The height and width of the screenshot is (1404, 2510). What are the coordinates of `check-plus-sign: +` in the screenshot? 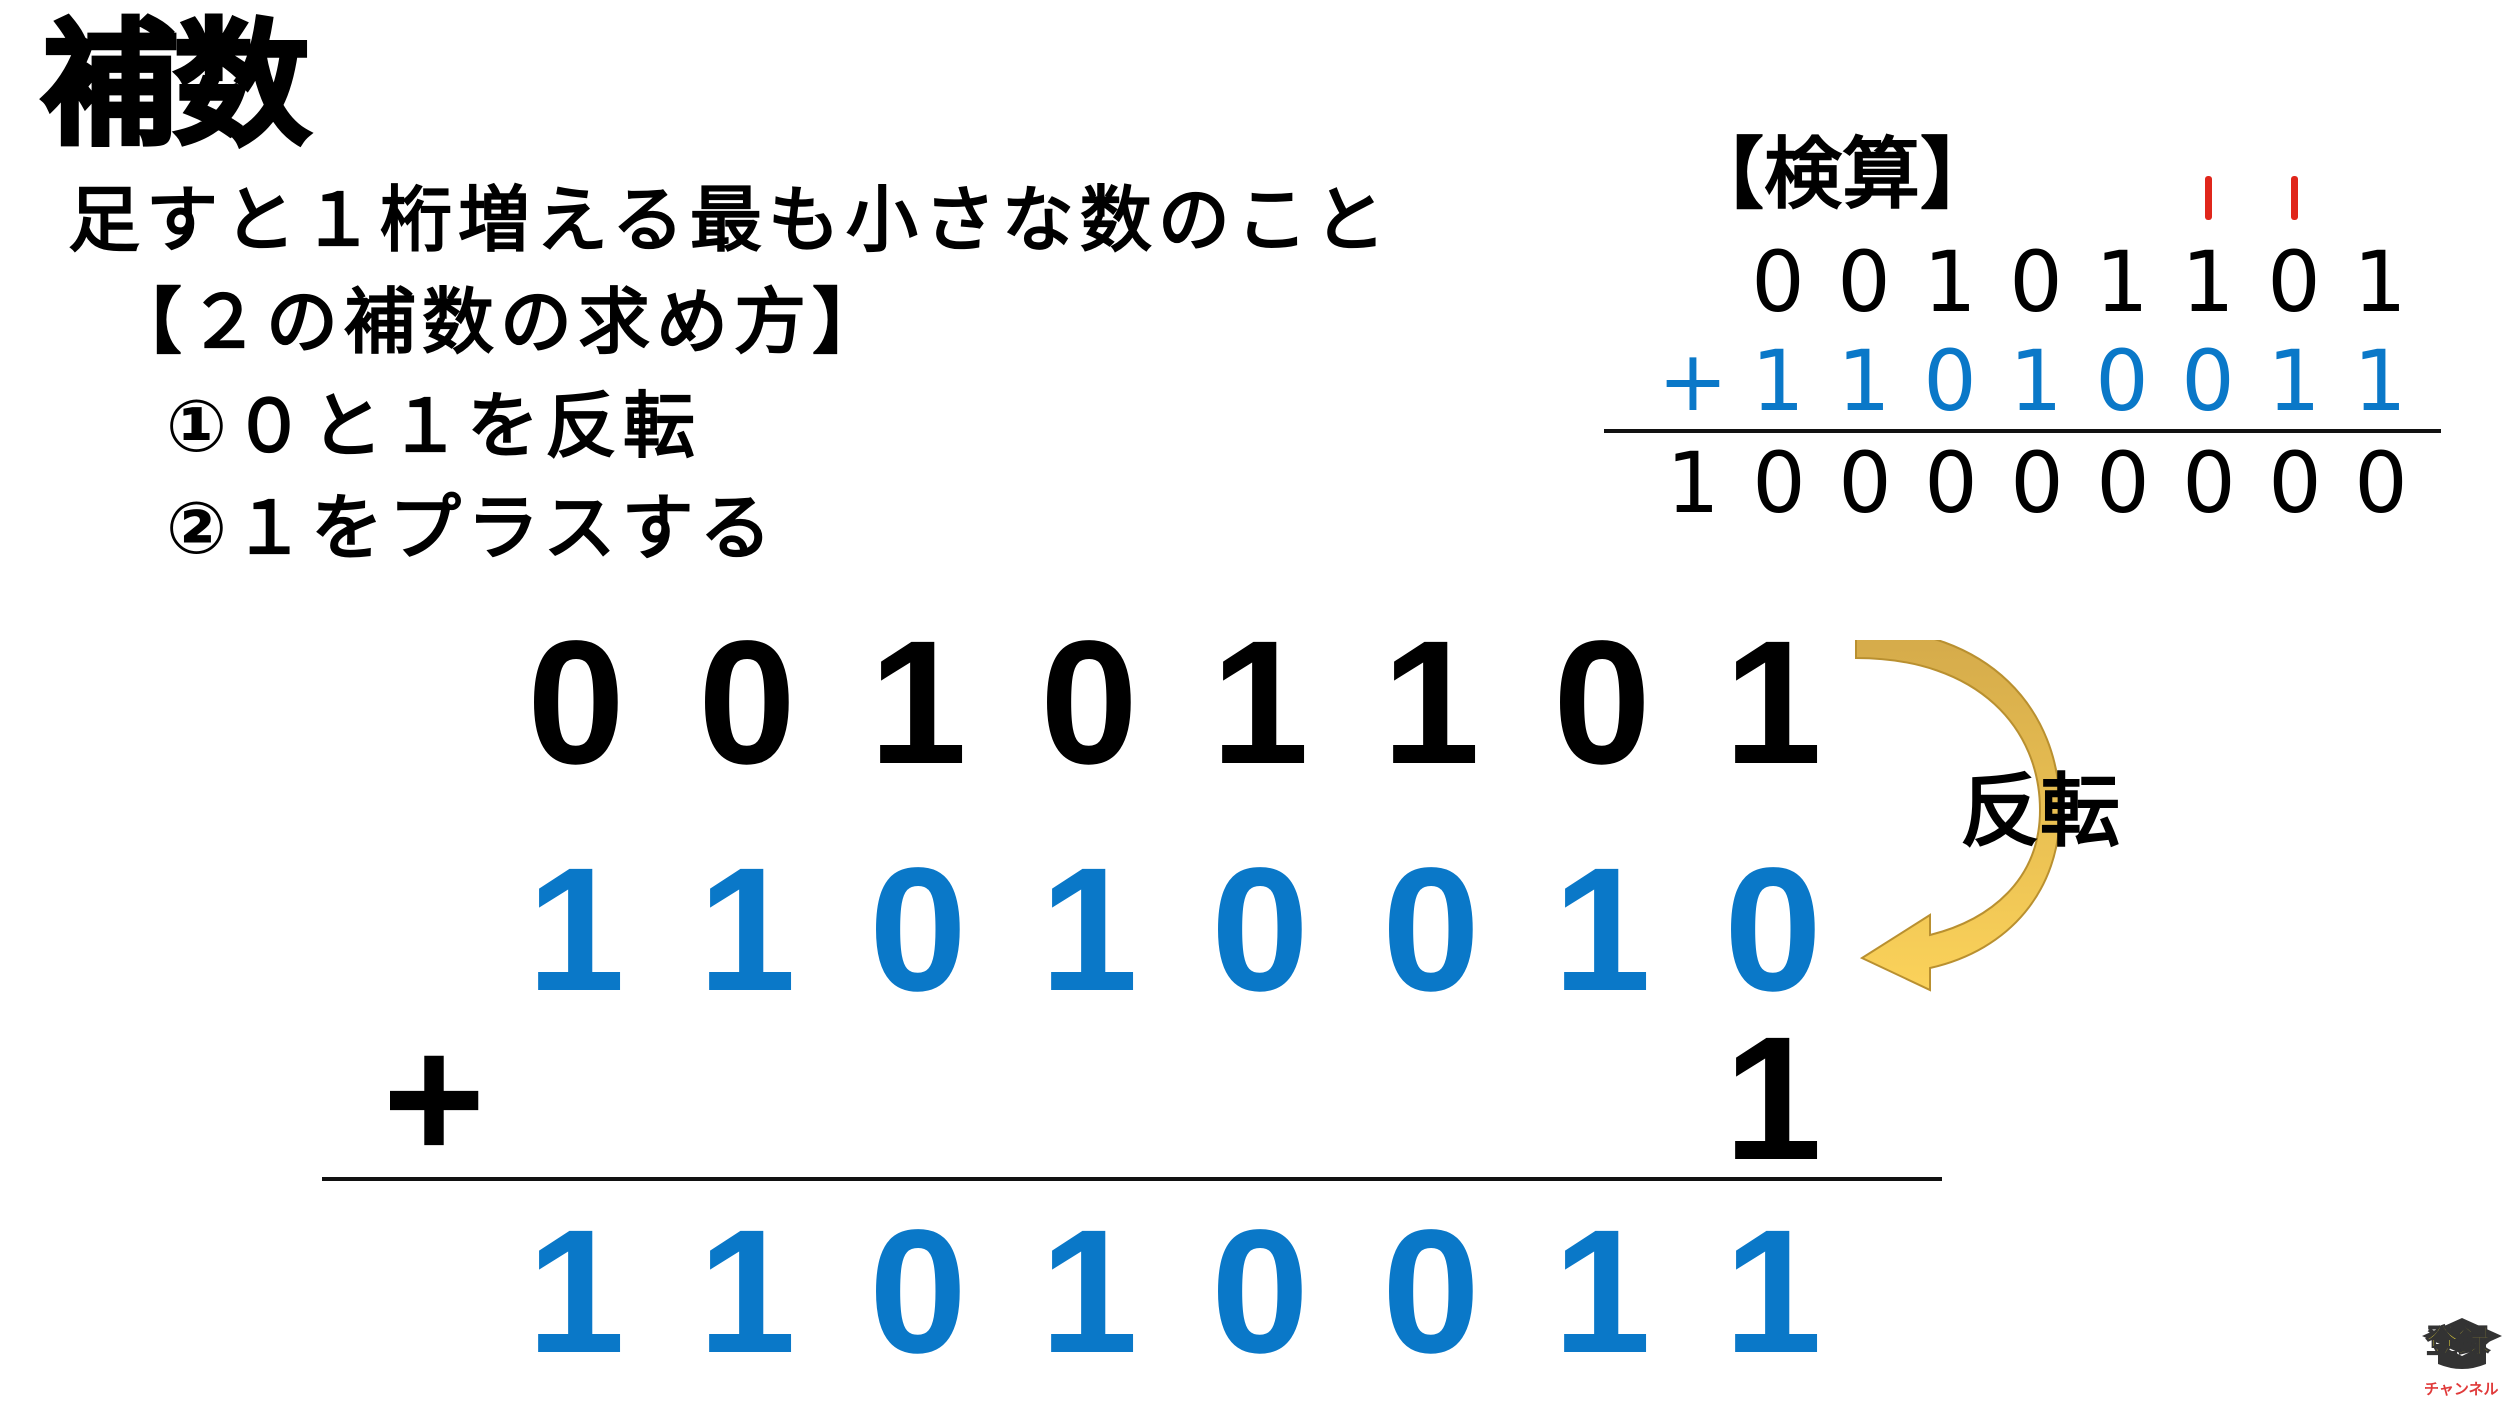 It's located at (1693, 381).